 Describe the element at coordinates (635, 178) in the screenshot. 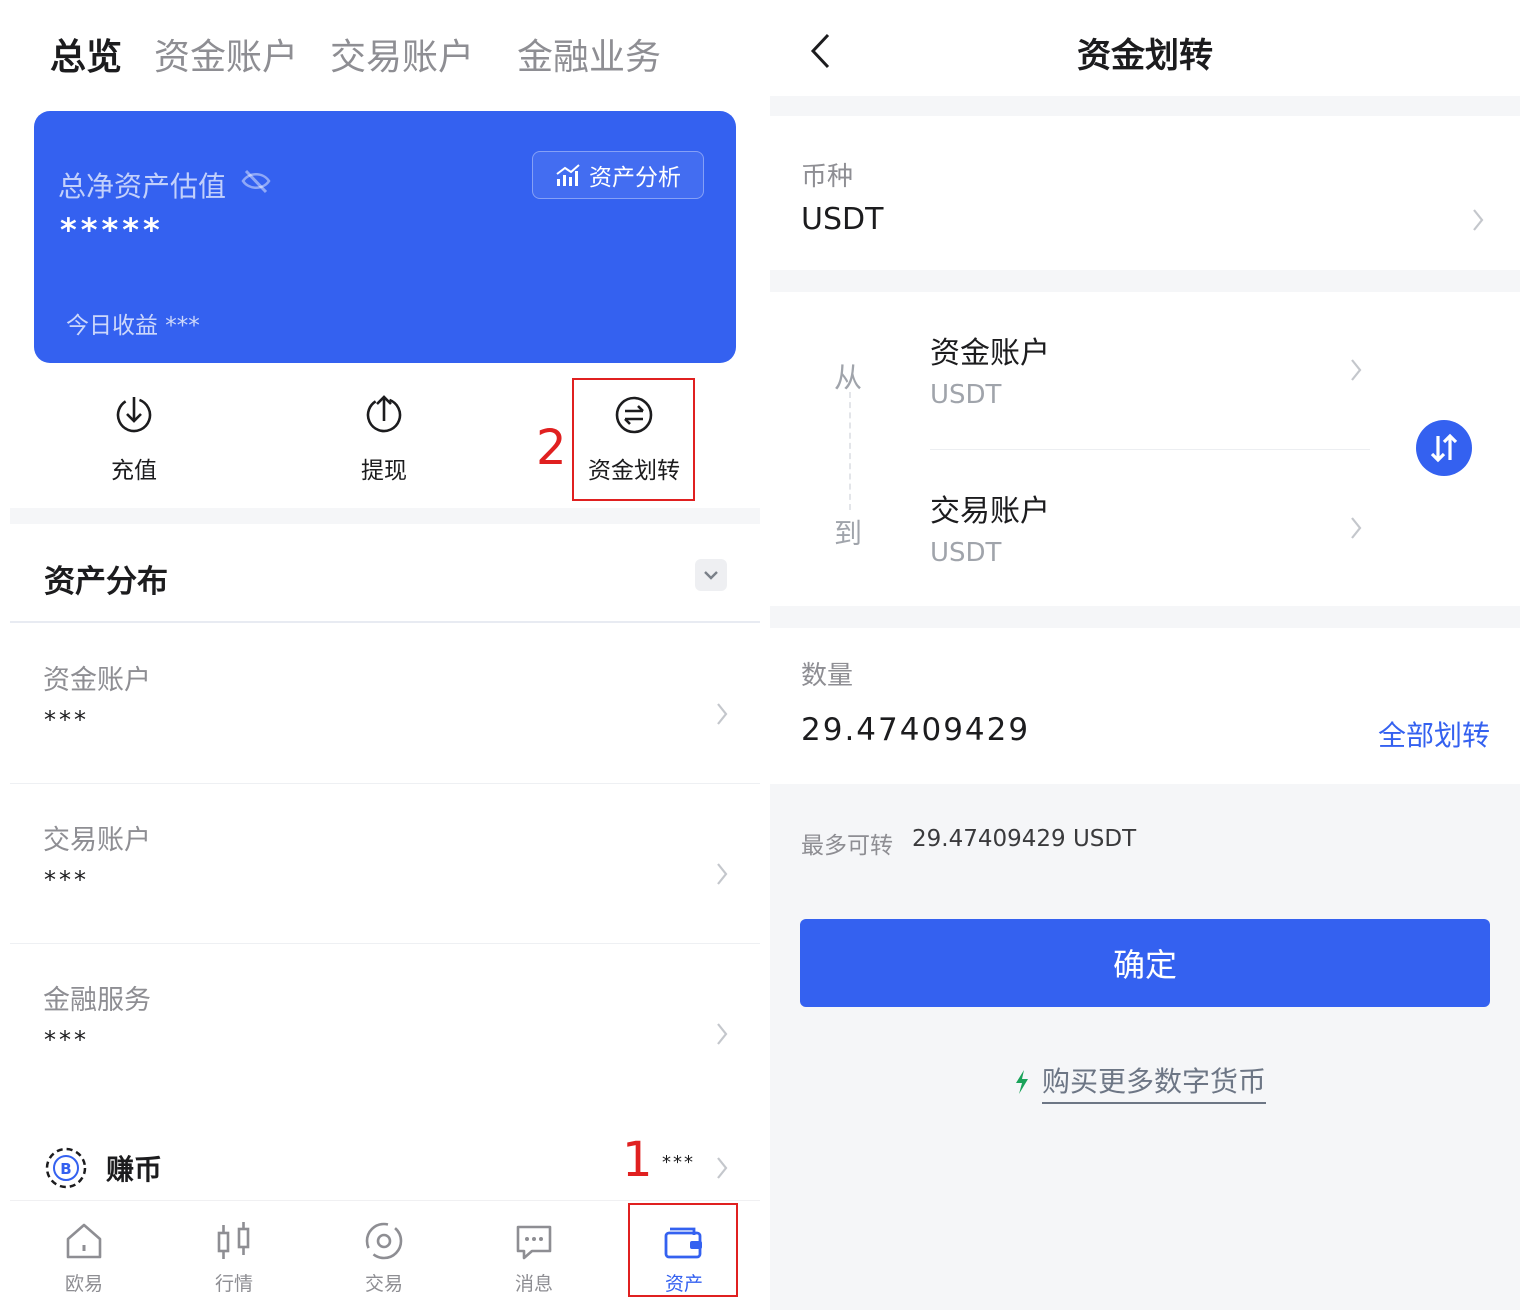

I see `asset-analysis-label: 资产分析` at that location.